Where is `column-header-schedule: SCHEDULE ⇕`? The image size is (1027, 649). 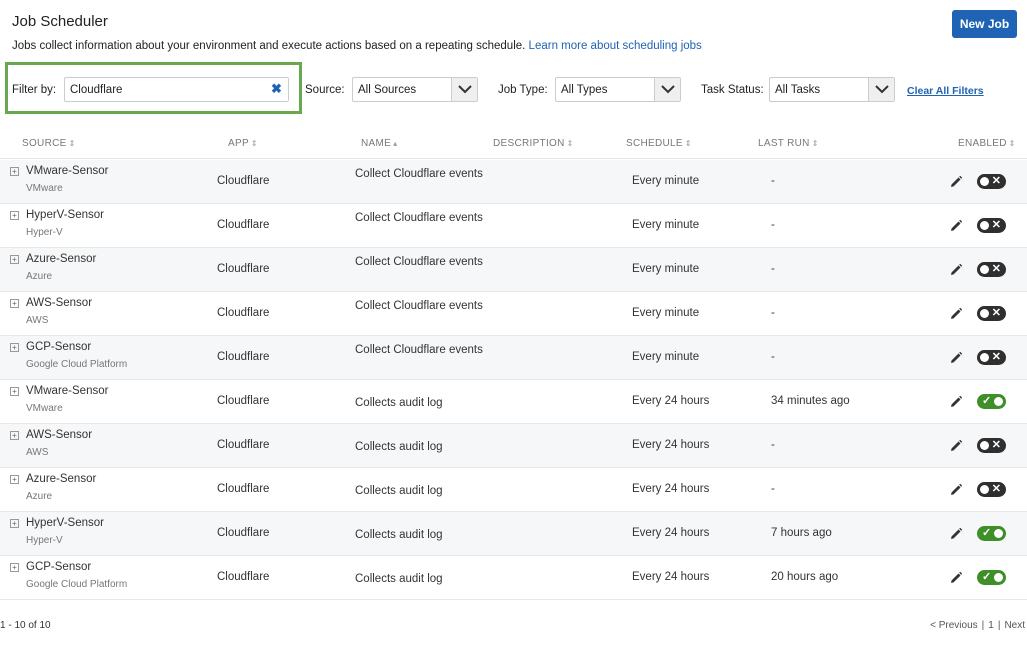 column-header-schedule: SCHEDULE ⇕ is located at coordinates (659, 143).